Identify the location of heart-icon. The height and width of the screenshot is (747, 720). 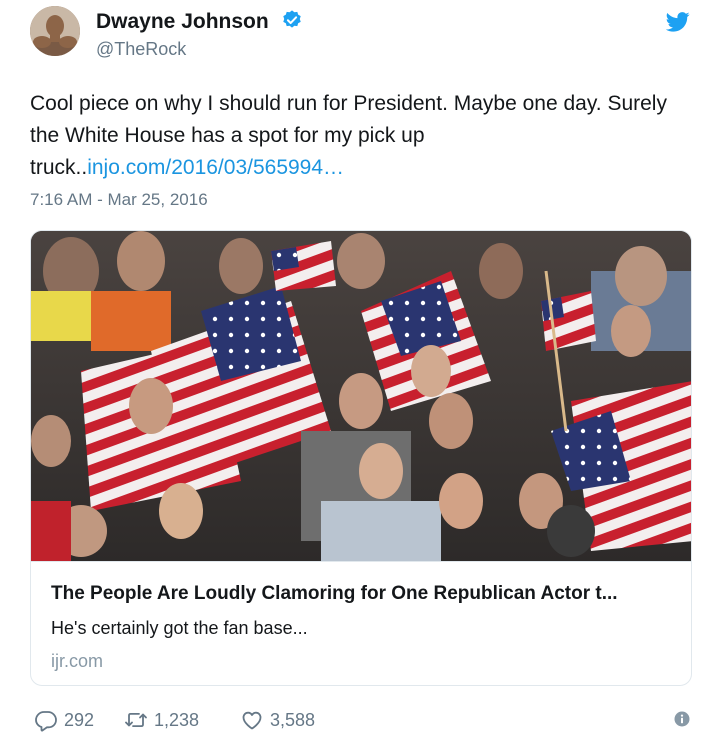
(252, 720).